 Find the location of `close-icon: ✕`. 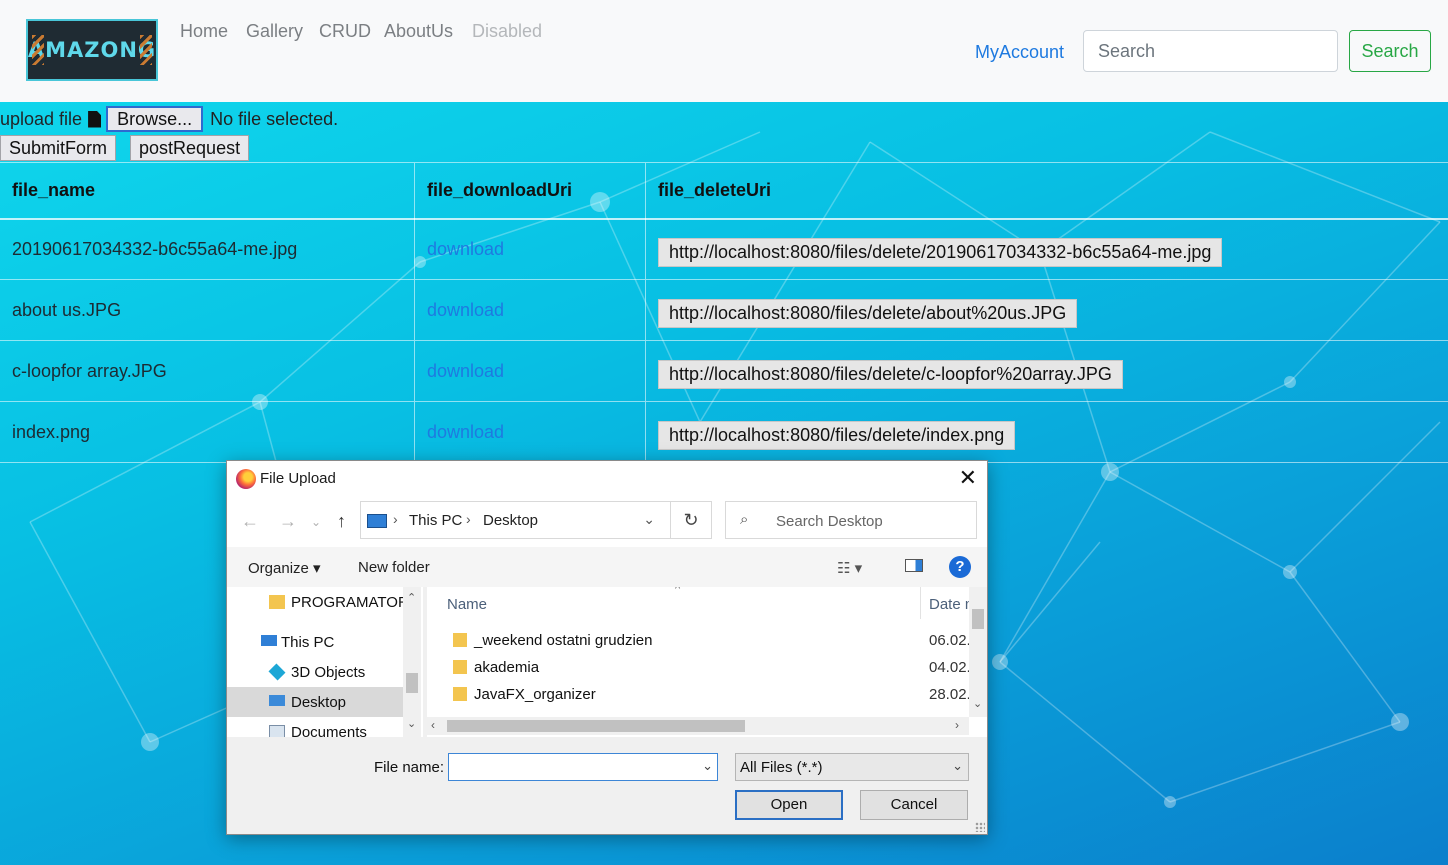

close-icon: ✕ is located at coordinates (968, 478).